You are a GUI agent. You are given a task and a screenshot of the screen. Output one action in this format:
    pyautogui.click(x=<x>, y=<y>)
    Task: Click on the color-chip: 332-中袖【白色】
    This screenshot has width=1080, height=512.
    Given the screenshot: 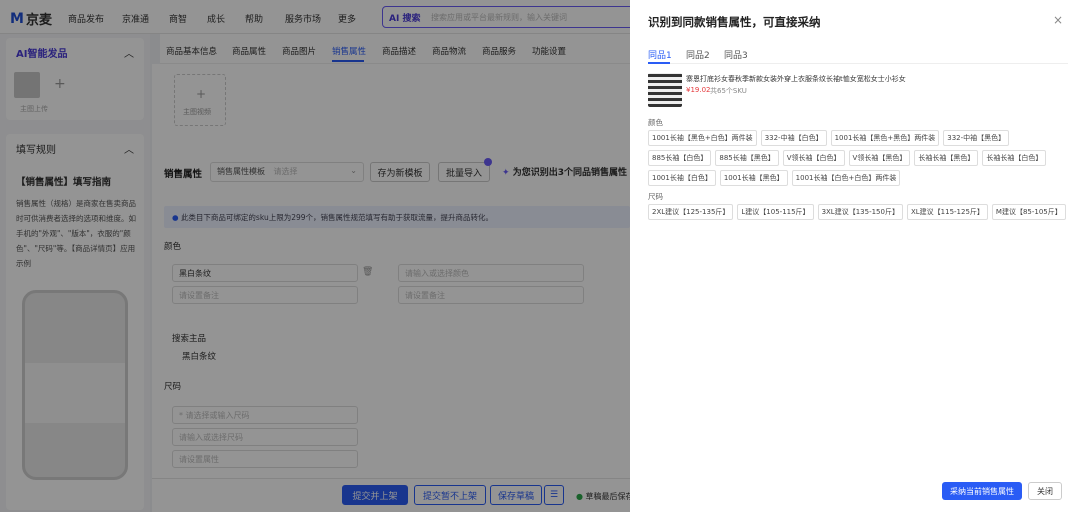 What is the action you would take?
    pyautogui.click(x=793, y=138)
    